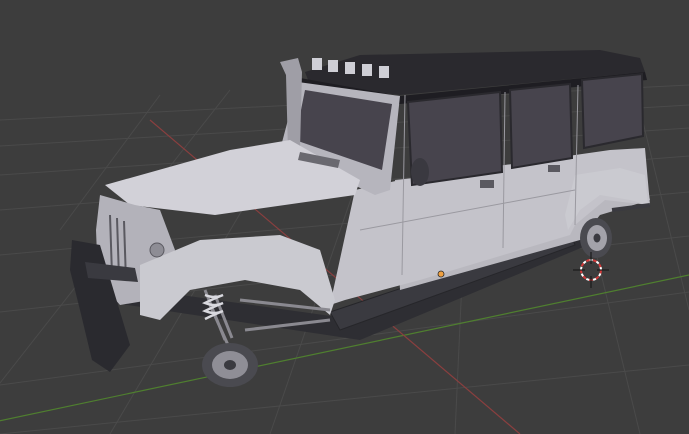  What do you see at coordinates (596, 238) in the screenshot?
I see `rear-wheel-hub` at bounding box center [596, 238].